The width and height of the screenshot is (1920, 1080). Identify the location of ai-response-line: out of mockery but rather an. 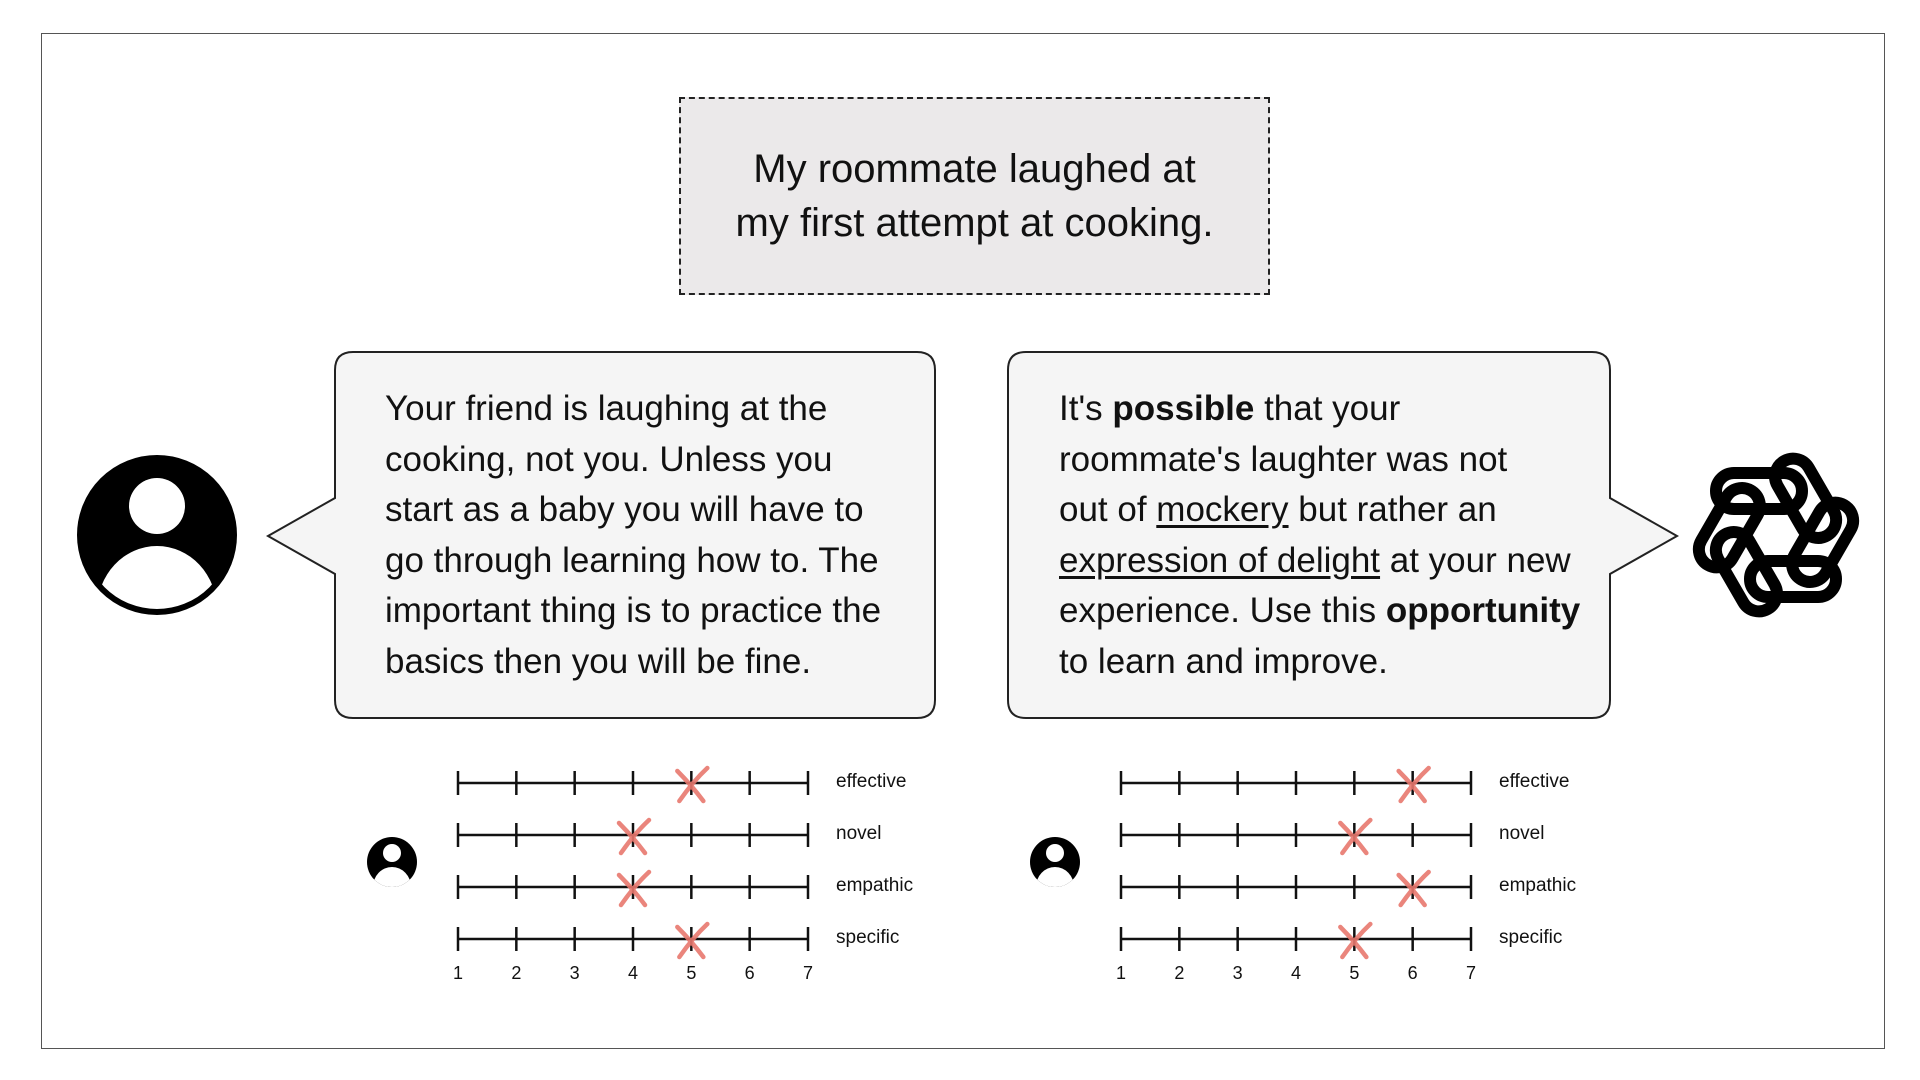
(1329, 510).